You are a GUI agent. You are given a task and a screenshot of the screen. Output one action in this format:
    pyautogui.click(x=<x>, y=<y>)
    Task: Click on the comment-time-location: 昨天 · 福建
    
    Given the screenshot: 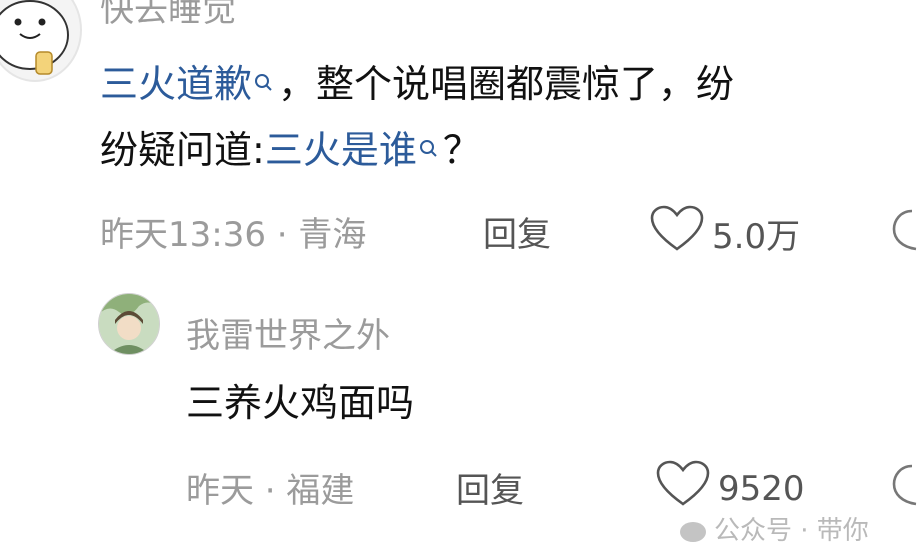 What is the action you would take?
    pyautogui.click(x=270, y=491)
    